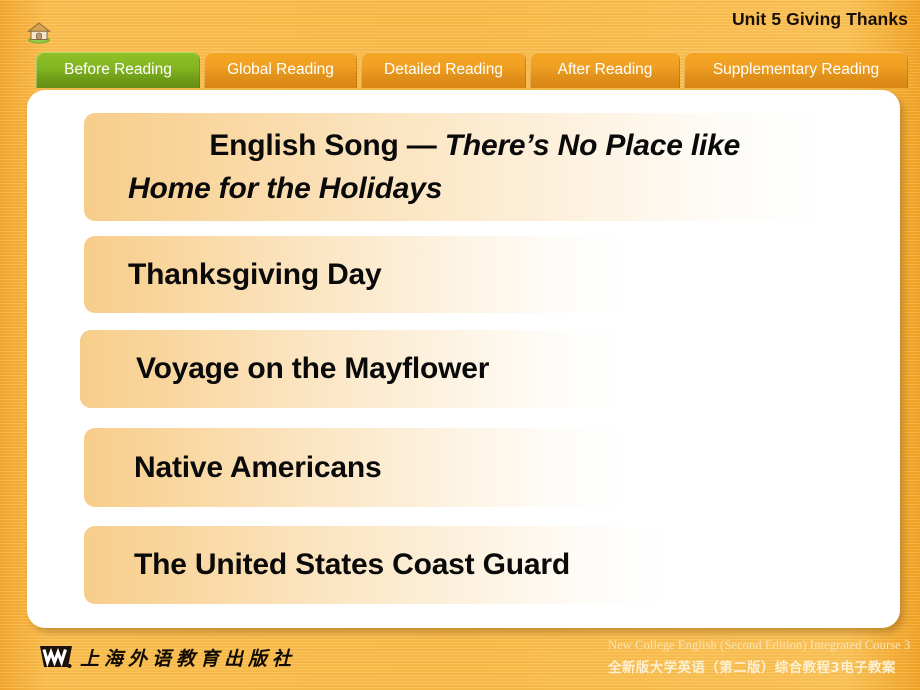  I want to click on list-item: The United States Coast Guard, so click(376, 565).